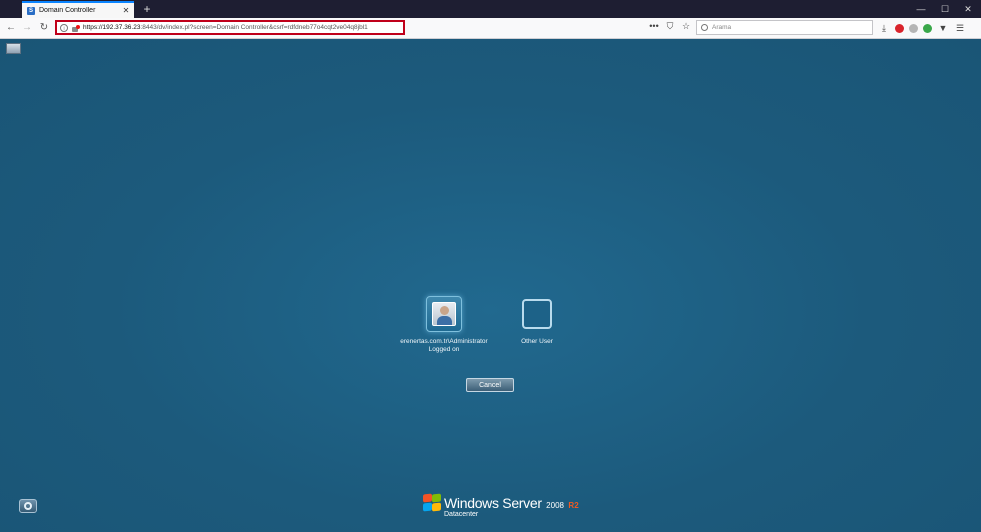 Image resolution: width=981 pixels, height=532 pixels. Describe the element at coordinates (11, 28) in the screenshot. I see `back-arrow-icon: ←` at that location.